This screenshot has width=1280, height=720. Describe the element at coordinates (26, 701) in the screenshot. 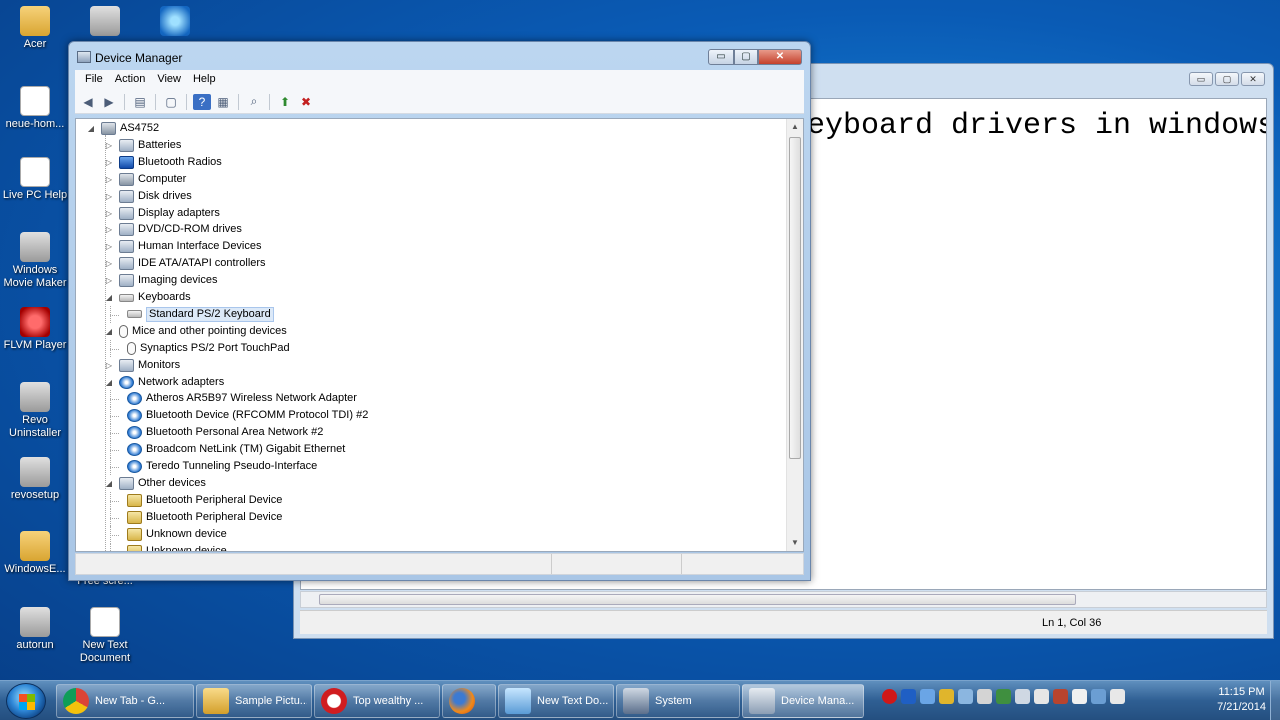

I see `start-button` at that location.